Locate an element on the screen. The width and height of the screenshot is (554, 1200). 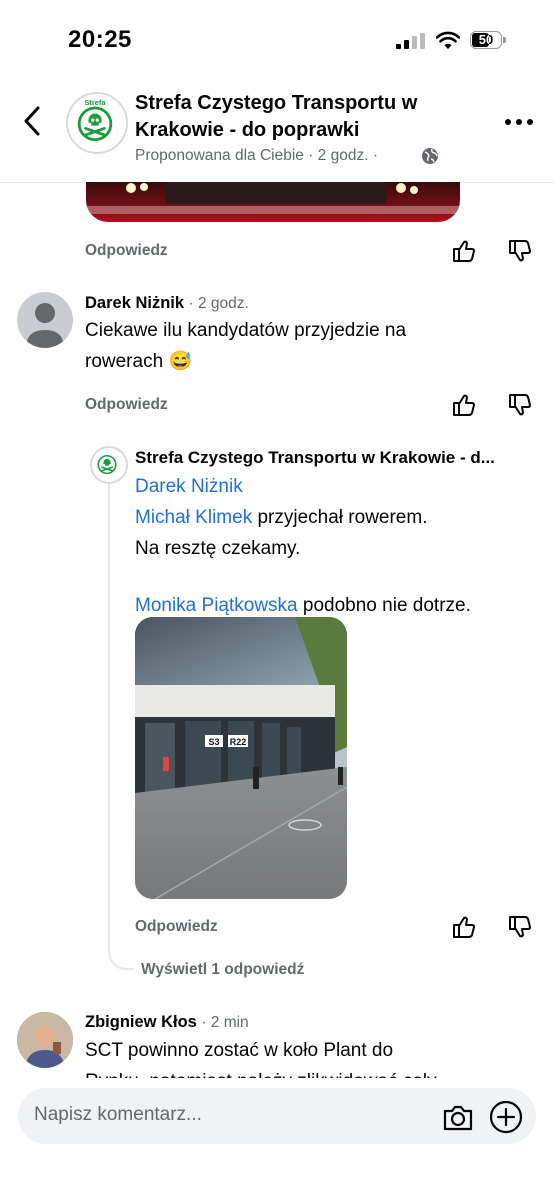
reply-text-part: podobno nie dotrze. is located at coordinates (384, 605).